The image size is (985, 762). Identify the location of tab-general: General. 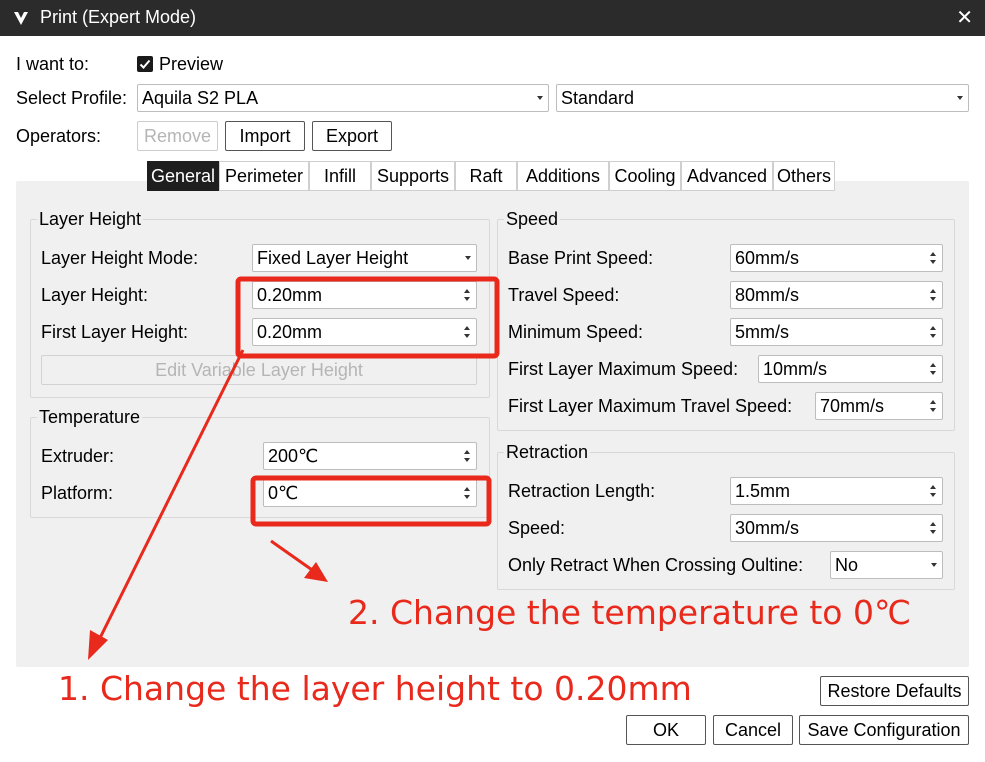
(183, 176).